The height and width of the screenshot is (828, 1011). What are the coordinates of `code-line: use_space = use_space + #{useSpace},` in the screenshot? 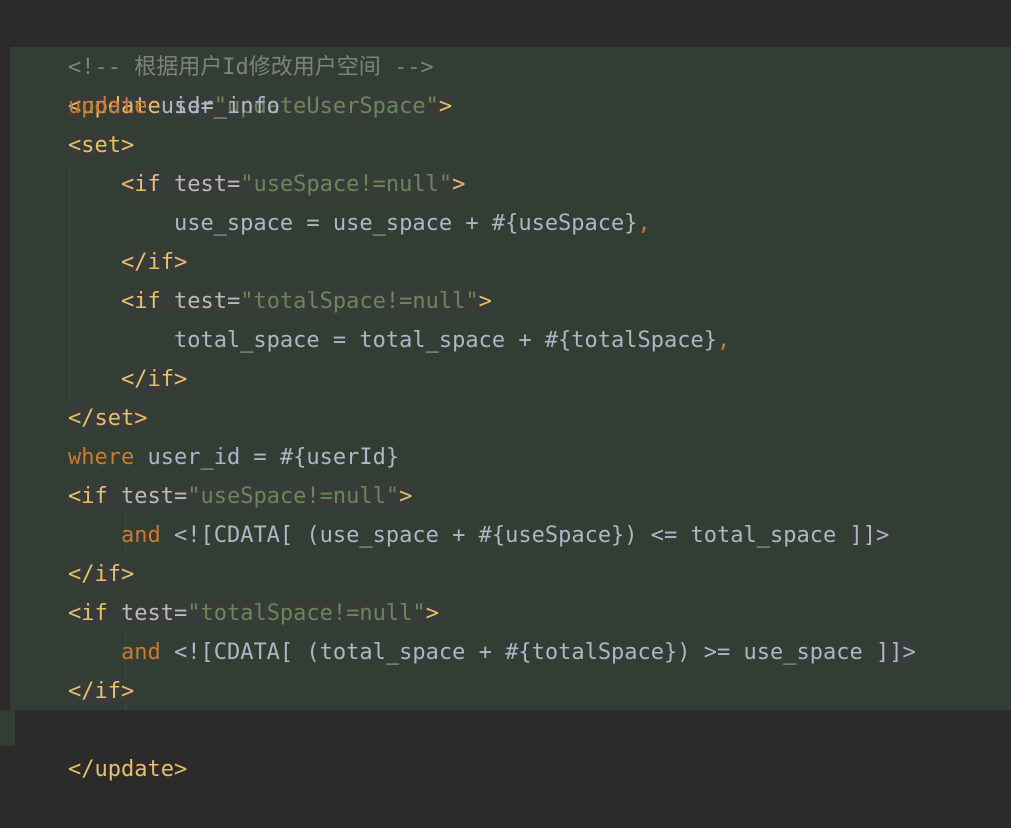 It's located at (333, 223).